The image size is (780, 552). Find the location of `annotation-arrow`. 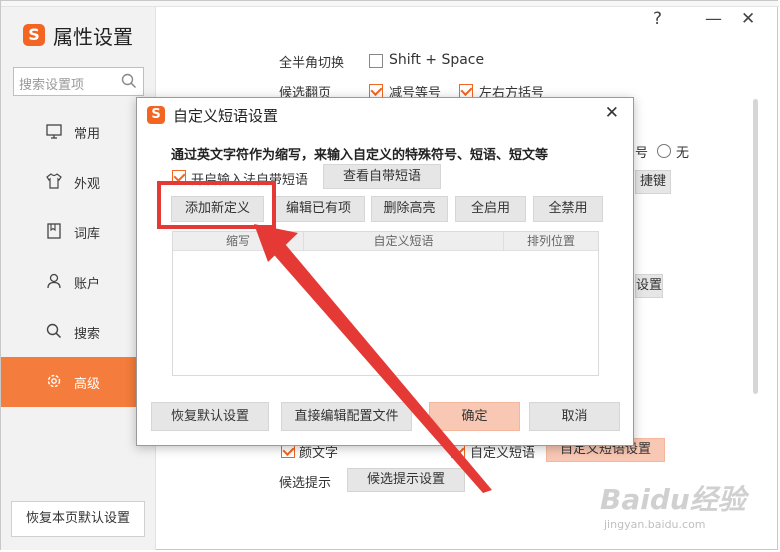

annotation-arrow is located at coordinates (373, 358).